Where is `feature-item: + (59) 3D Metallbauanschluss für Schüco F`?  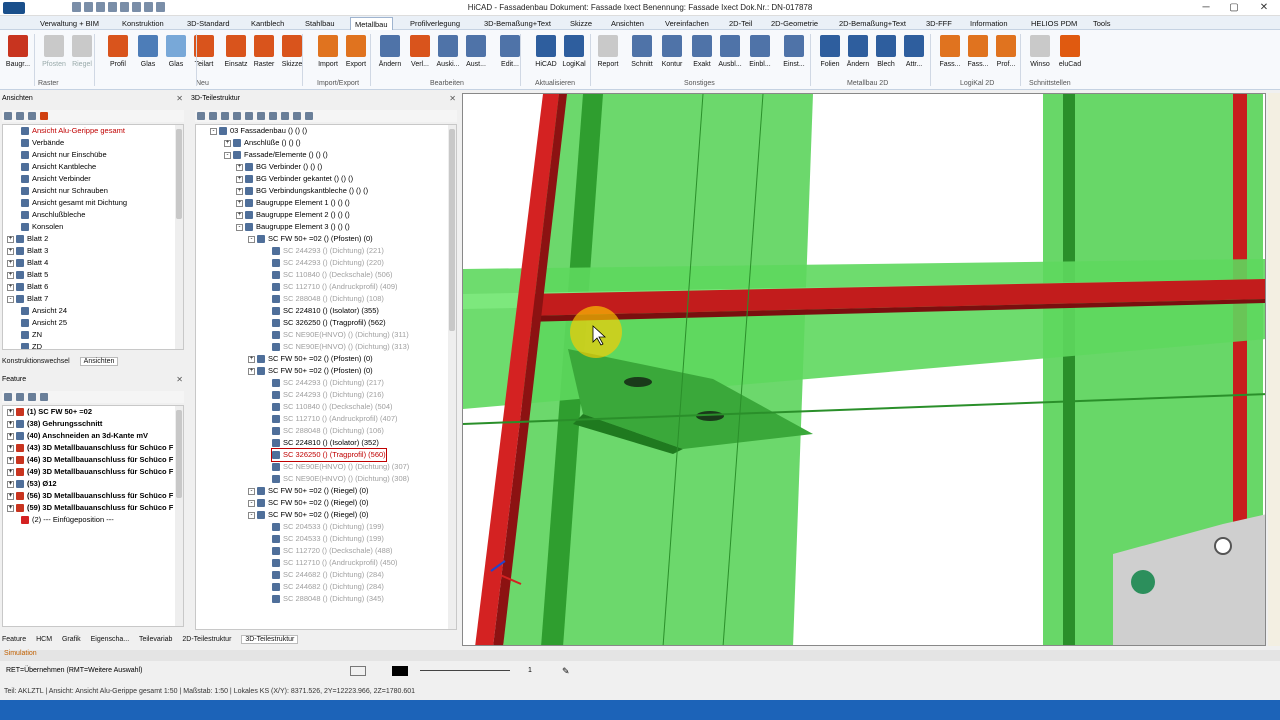
feature-item: + (59) 3D Metallbauanschluss für Schüco F is located at coordinates (90, 508).